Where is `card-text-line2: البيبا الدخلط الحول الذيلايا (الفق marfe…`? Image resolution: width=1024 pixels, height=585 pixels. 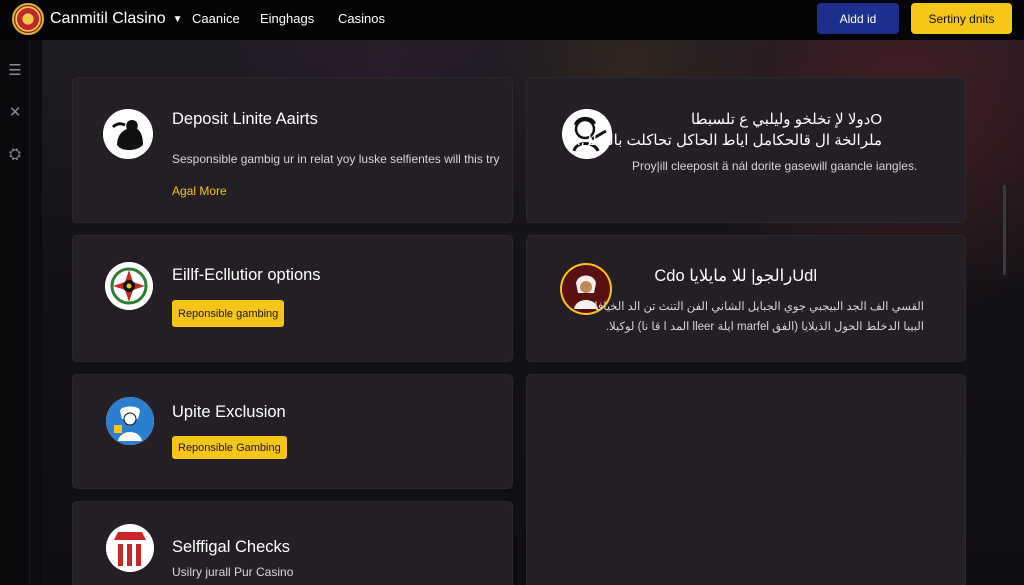
card-text-line2: البيبا الدخلط الحول الذيلايا (الفق marfe… is located at coordinates (764, 327).